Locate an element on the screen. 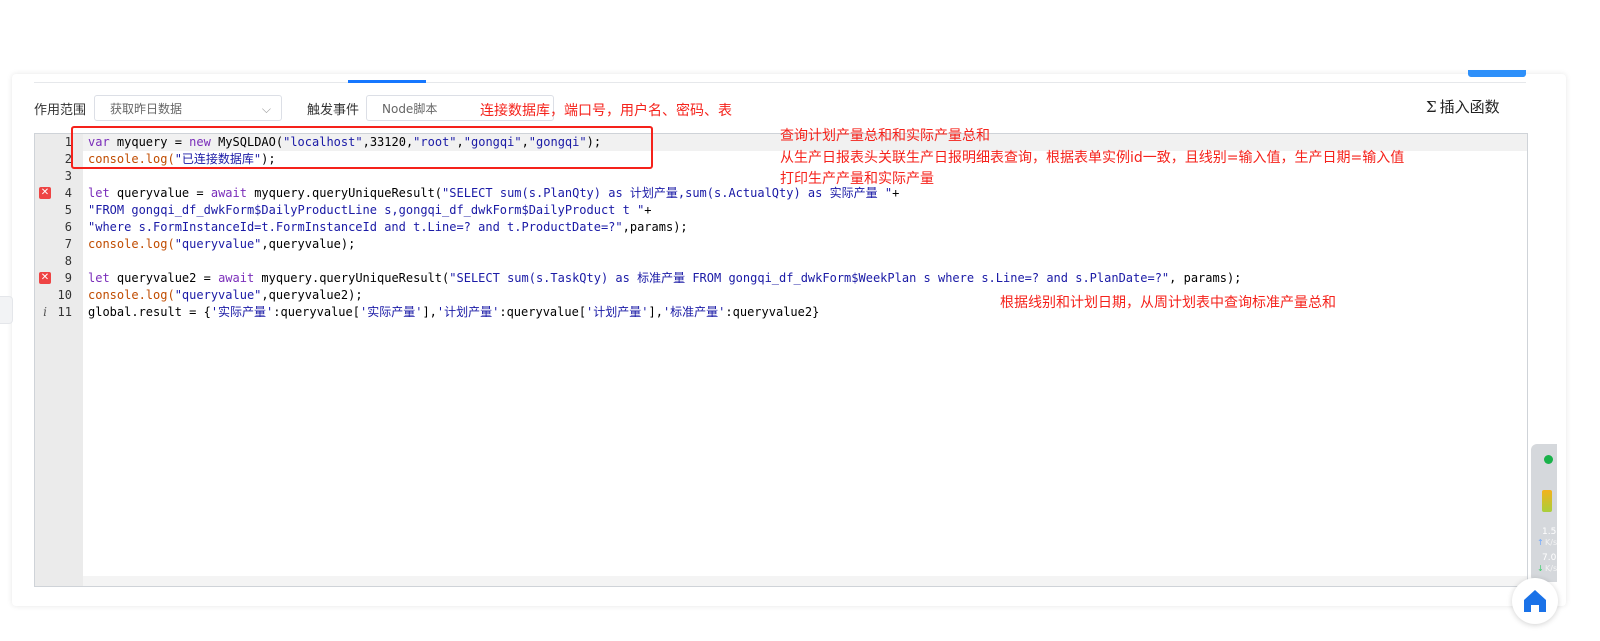  editor-horizontal-scrollbar is located at coordinates (805, 581).